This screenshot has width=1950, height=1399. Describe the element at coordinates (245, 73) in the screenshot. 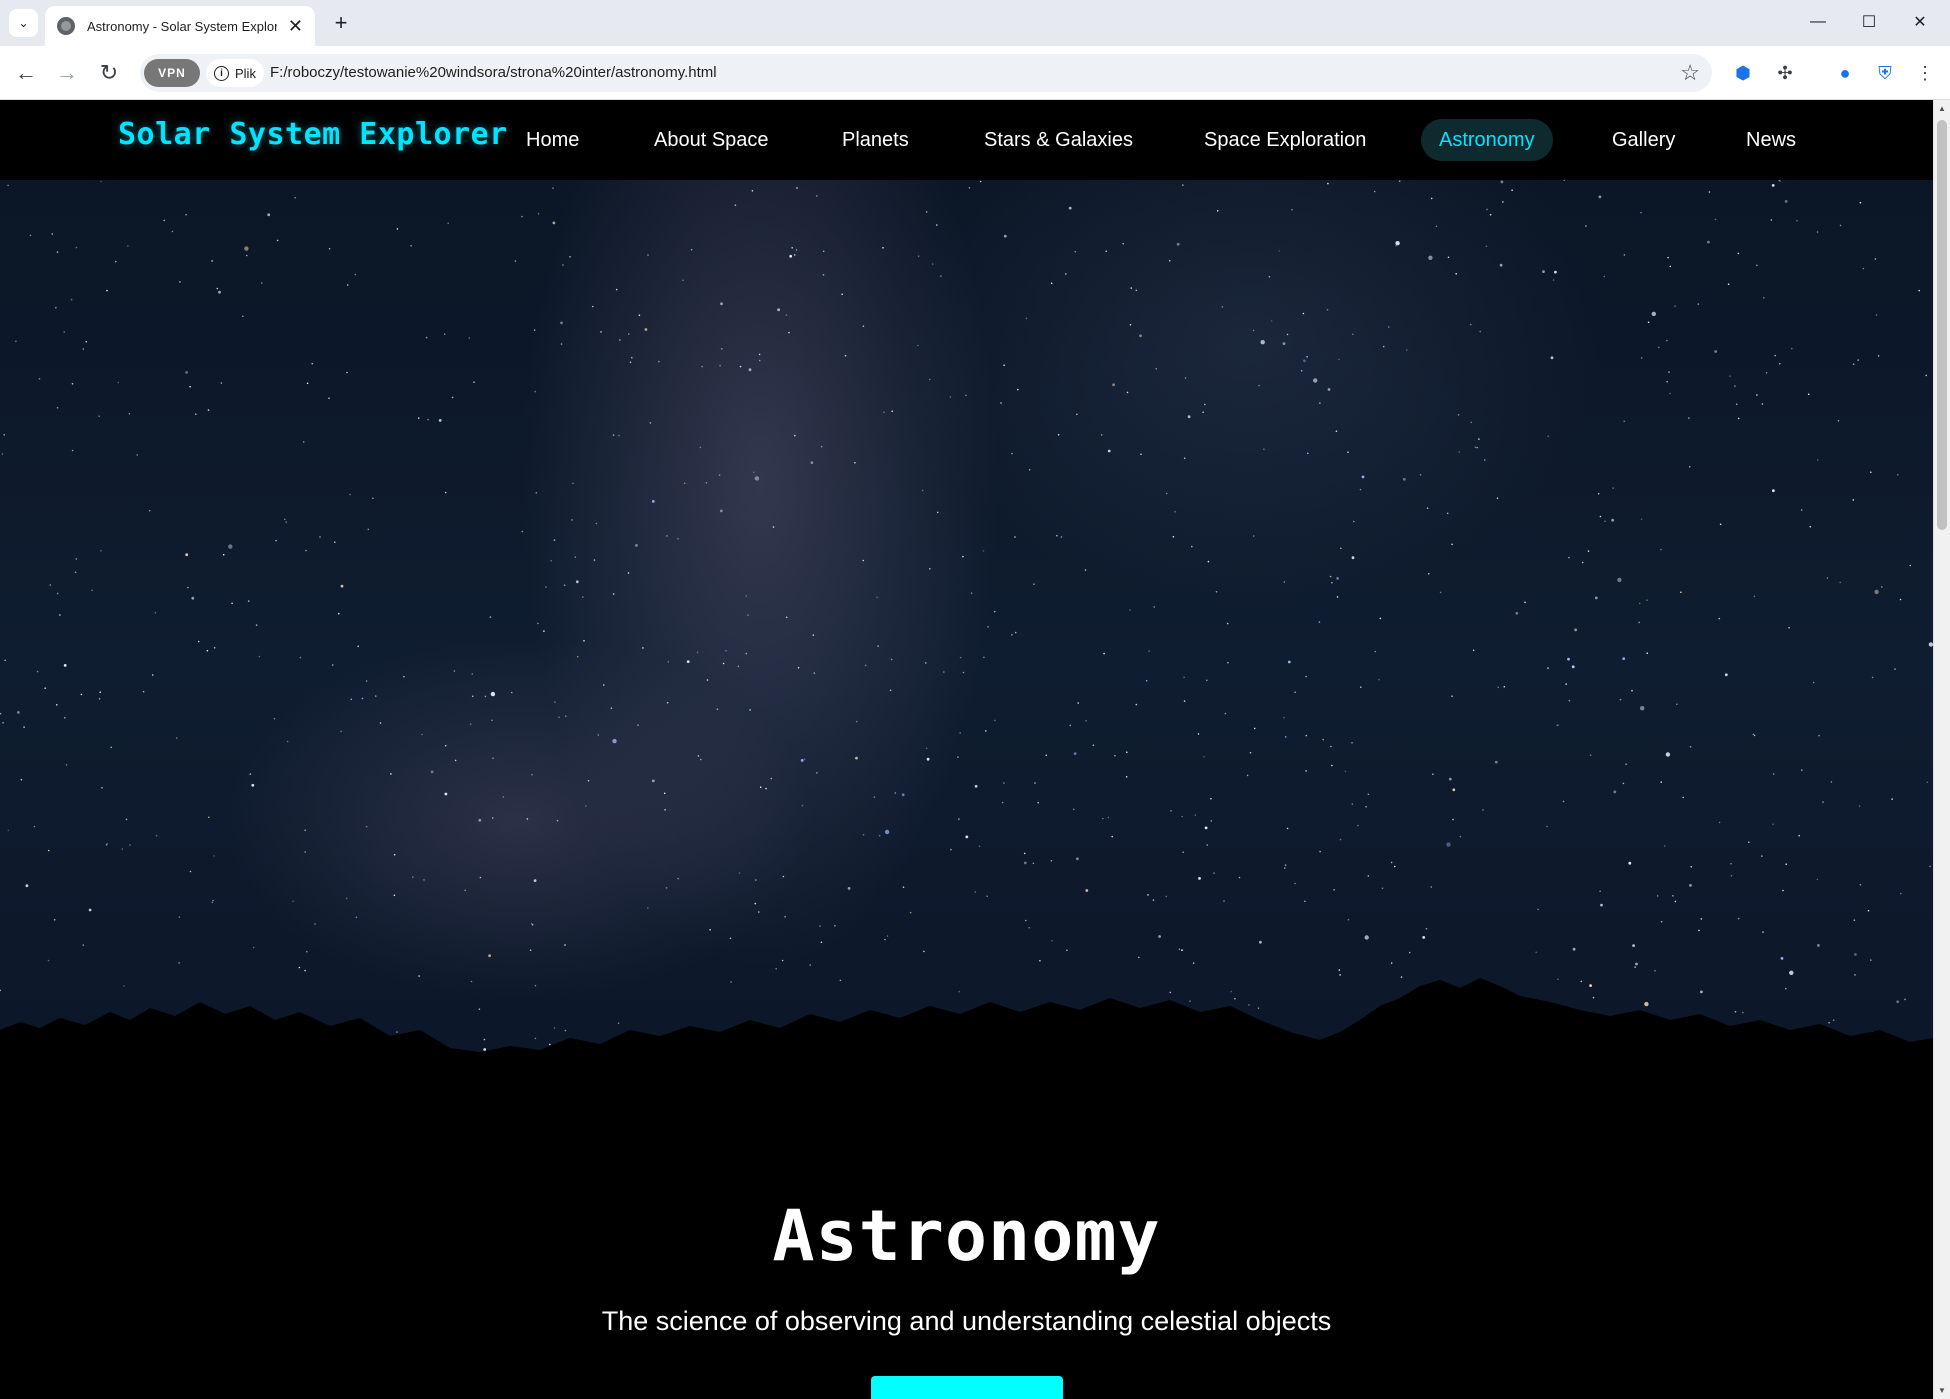

I see `site-info-label: Plik` at that location.